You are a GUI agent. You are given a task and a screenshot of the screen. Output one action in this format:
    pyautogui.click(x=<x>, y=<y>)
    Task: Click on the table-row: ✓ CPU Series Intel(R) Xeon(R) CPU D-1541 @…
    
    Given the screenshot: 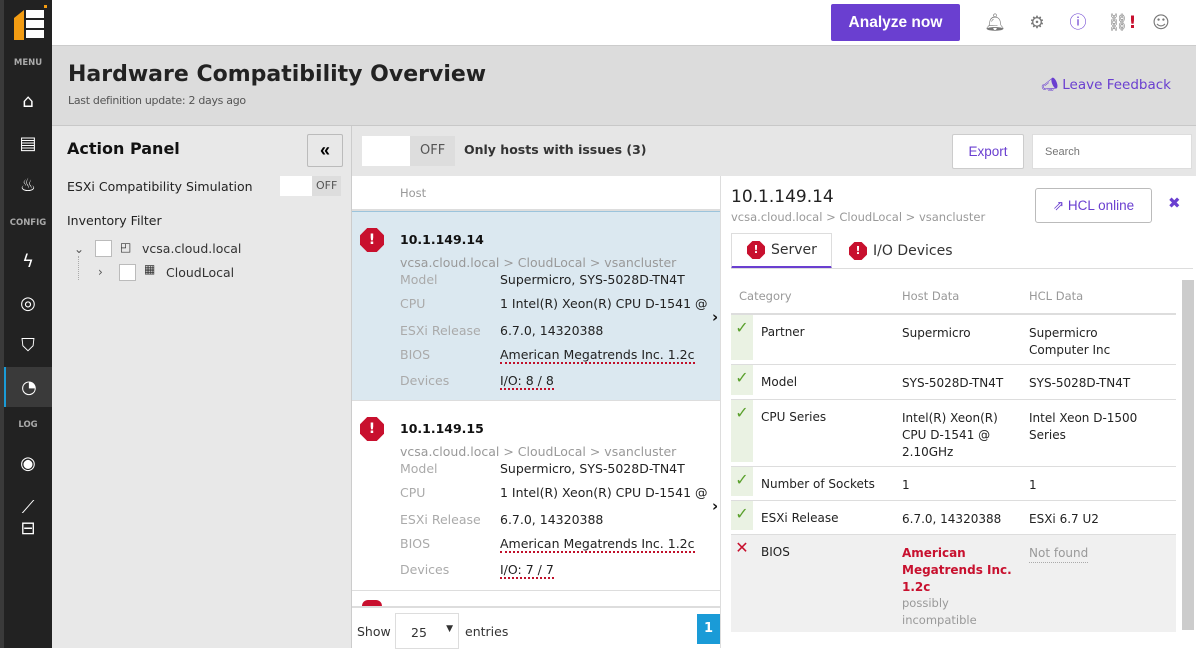 What is the action you would take?
    pyautogui.click(x=953, y=433)
    